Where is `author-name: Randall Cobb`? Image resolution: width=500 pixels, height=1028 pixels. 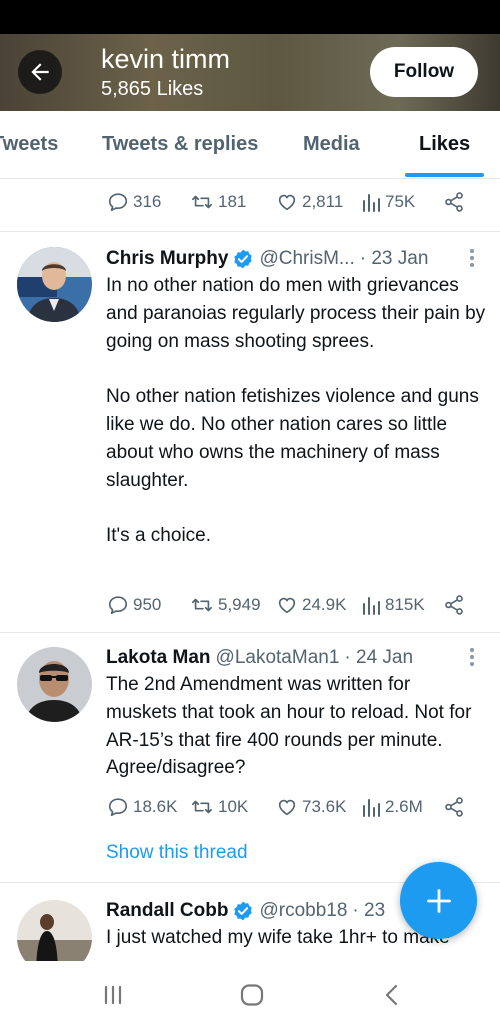 author-name: Randall Cobb is located at coordinates (167, 911).